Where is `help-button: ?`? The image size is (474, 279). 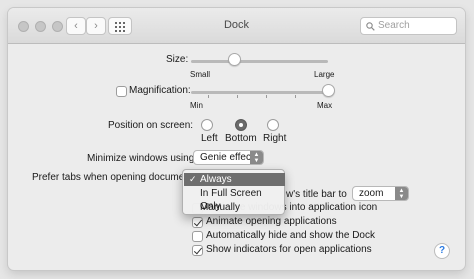 help-button: ? is located at coordinates (442, 251).